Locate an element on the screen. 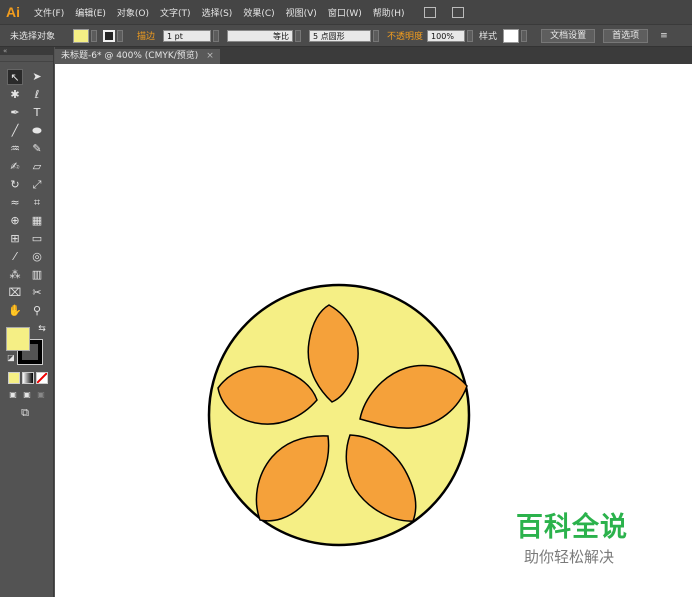 Image resolution: width=692 pixels, height=597 pixels. watermark-subtitle: 助你轻松解决 is located at coordinates (569, 557).